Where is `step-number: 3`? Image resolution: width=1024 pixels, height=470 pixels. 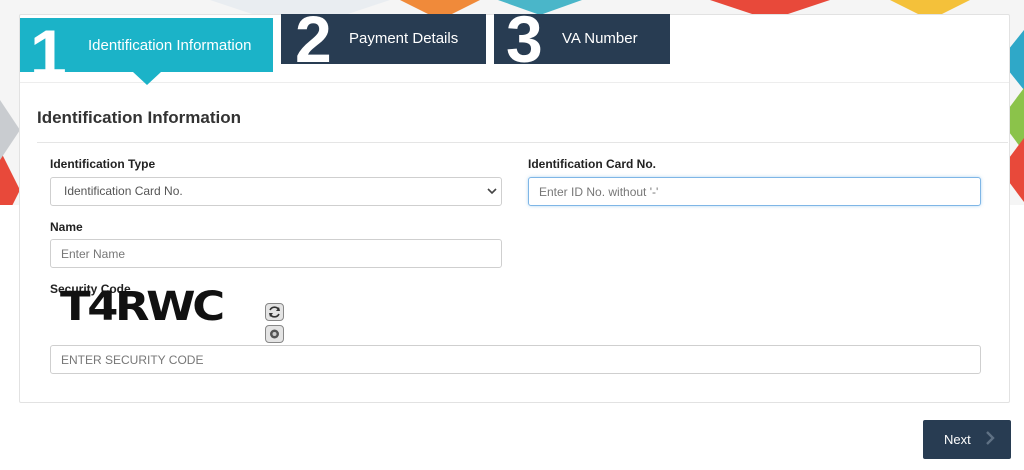
step-number: 3 is located at coordinates (524, 39).